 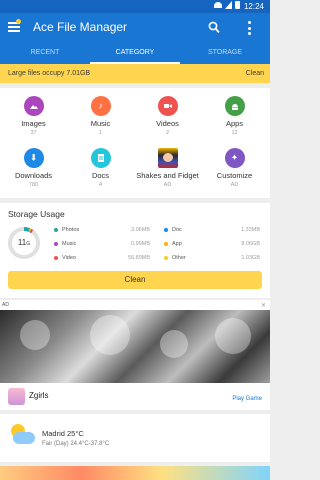 What do you see at coordinates (49, 73) in the screenshot?
I see `large-files-message: Large files occupy 7.01GB` at bounding box center [49, 73].